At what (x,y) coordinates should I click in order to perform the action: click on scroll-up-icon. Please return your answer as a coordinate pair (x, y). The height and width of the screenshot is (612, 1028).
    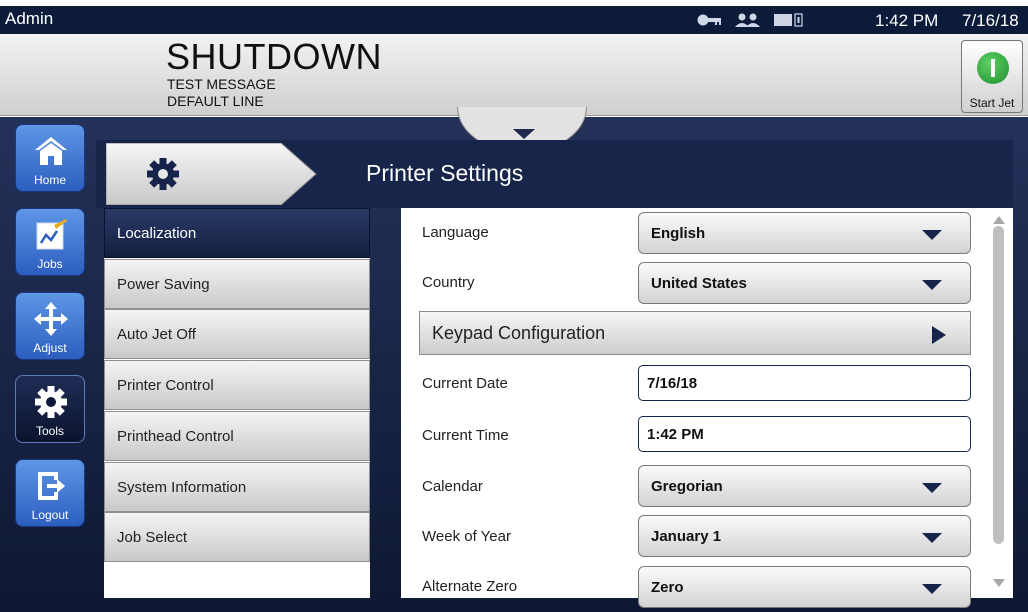
    Looking at the image, I should click on (999, 220).